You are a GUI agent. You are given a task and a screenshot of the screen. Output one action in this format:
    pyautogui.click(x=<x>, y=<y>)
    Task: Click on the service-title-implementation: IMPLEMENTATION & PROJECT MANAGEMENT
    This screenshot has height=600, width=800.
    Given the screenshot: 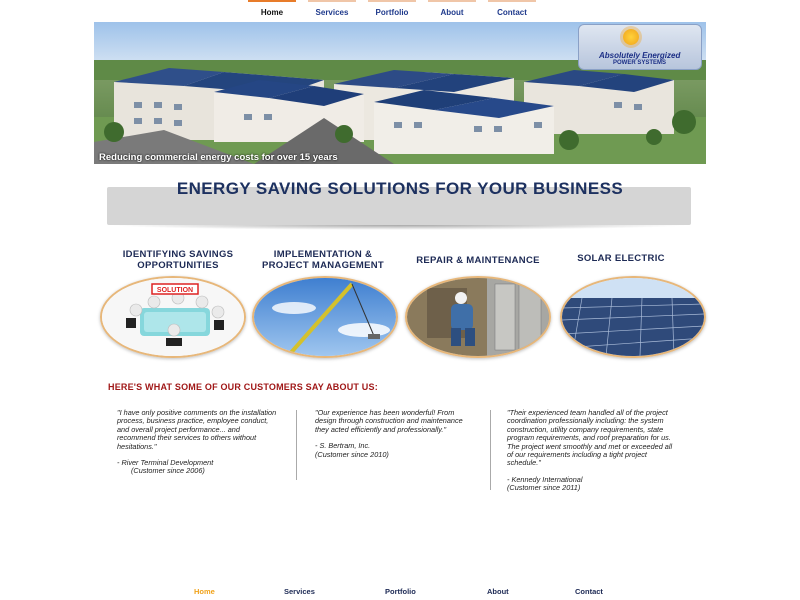 What is the action you would take?
    pyautogui.click(x=323, y=260)
    